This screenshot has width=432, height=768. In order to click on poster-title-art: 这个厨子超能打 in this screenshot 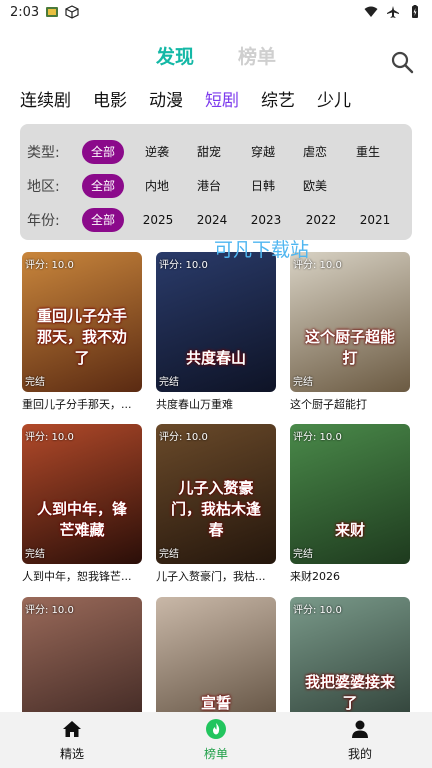, I will do `click(349, 347)`.